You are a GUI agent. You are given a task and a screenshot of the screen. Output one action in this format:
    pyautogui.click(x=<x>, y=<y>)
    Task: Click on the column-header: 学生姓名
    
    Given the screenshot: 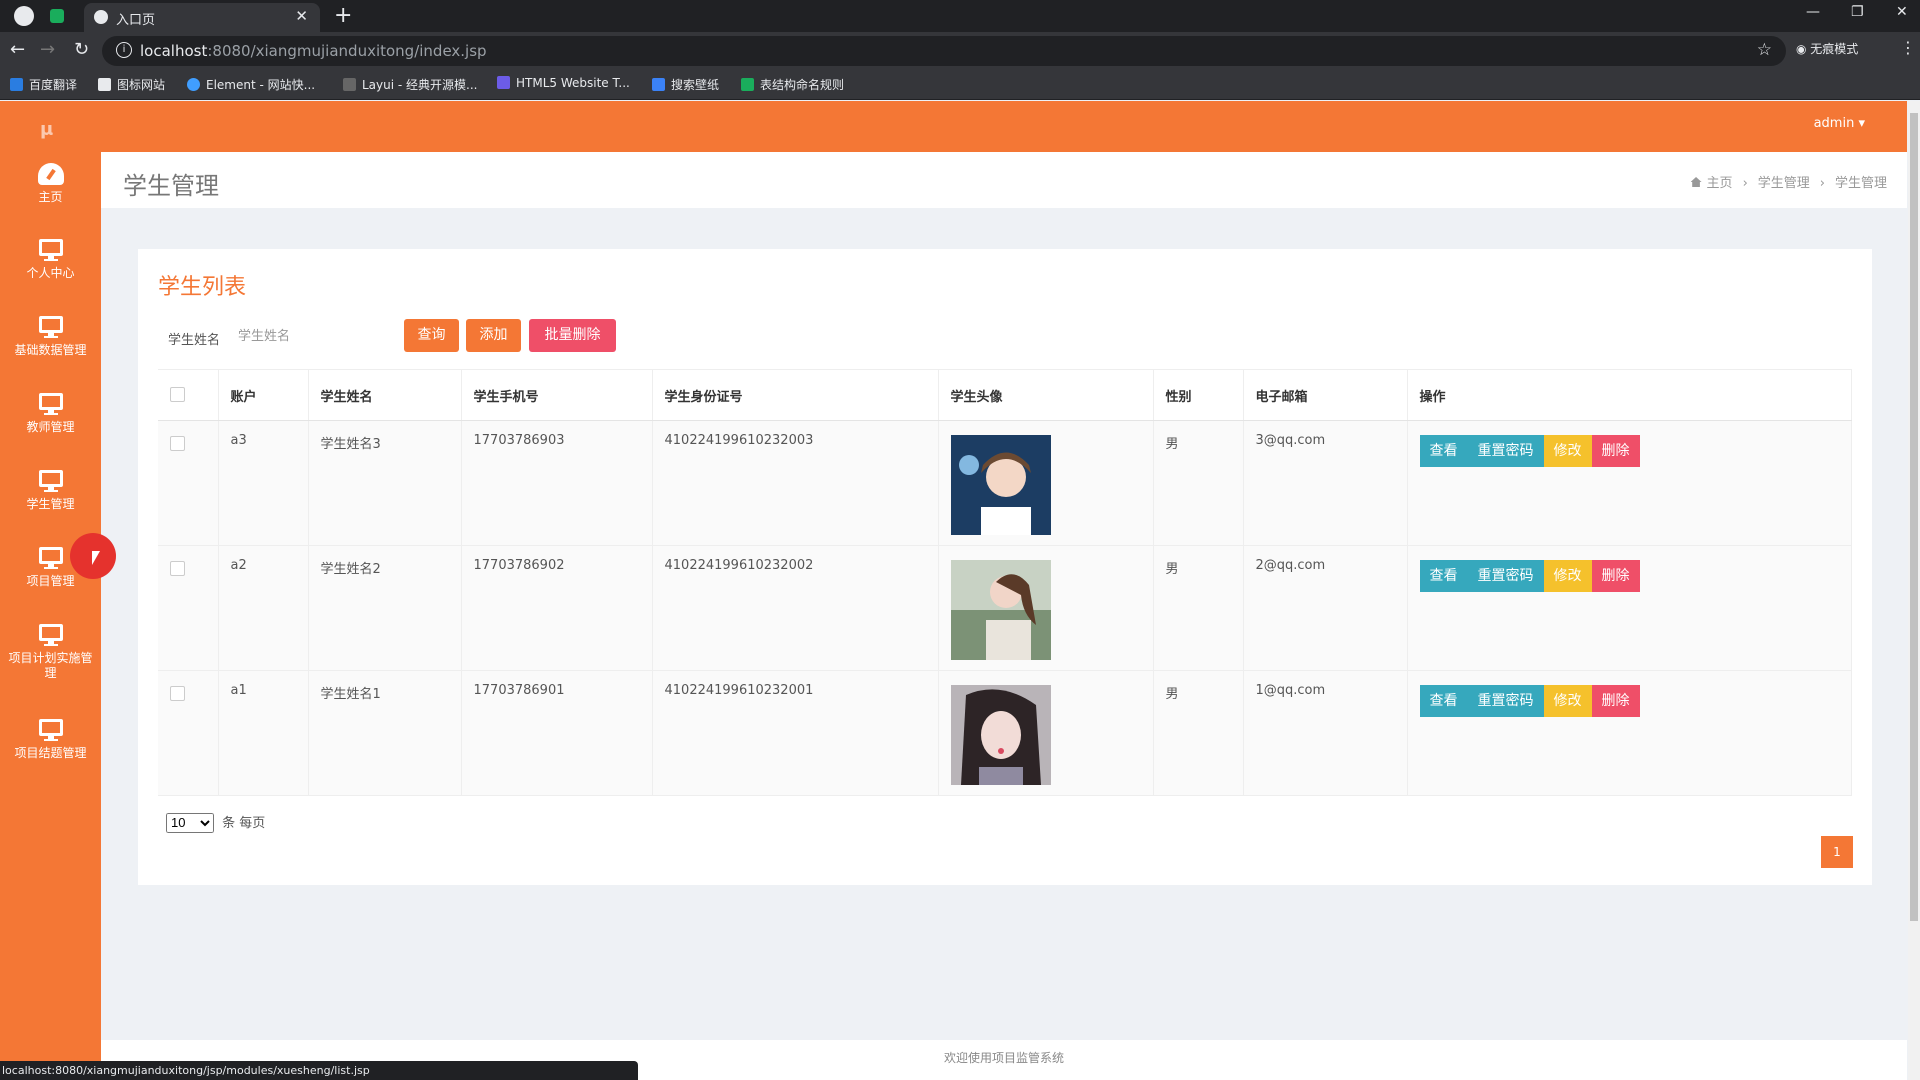 What is the action you would take?
    pyautogui.click(x=385, y=395)
    